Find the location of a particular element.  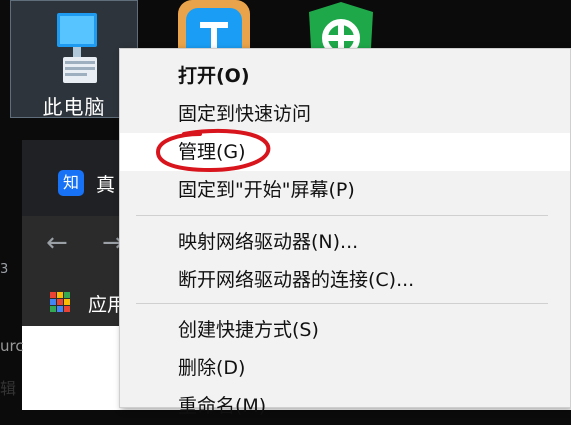

computer-icon is located at coordinates (77, 48).